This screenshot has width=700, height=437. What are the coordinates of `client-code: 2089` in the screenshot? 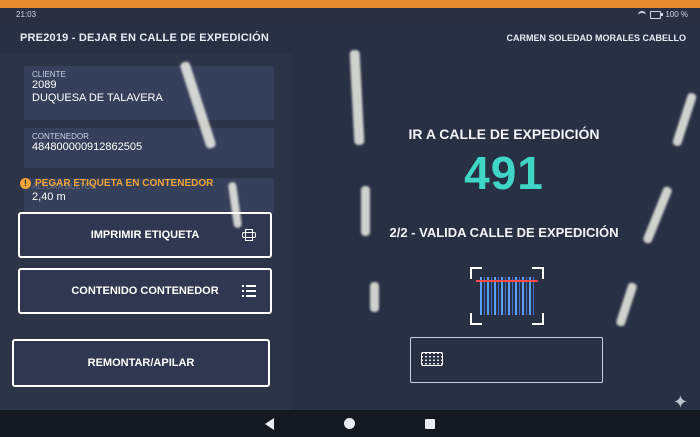 It's located at (44, 85).